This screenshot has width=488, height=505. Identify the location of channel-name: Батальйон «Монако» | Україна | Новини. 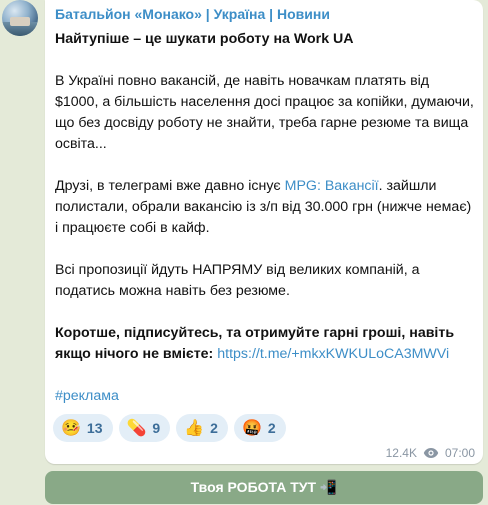
(192, 14).